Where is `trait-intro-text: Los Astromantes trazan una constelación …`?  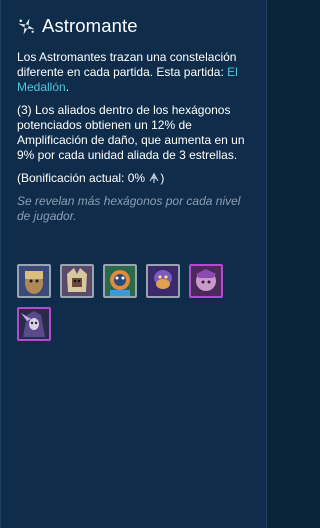
trait-intro-text: Los Astromantes trazan una constelación … is located at coordinates (127, 64).